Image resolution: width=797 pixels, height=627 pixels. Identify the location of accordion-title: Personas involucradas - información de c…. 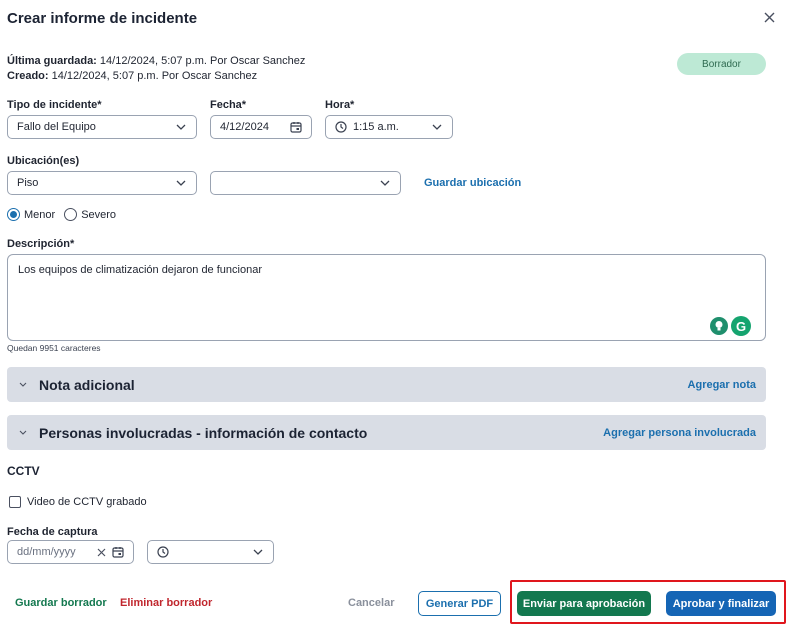
(203, 432).